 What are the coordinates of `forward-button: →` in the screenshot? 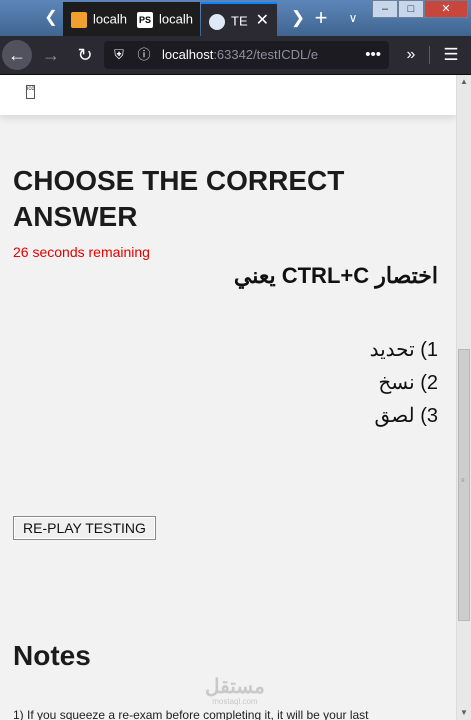 It's located at (51, 55).